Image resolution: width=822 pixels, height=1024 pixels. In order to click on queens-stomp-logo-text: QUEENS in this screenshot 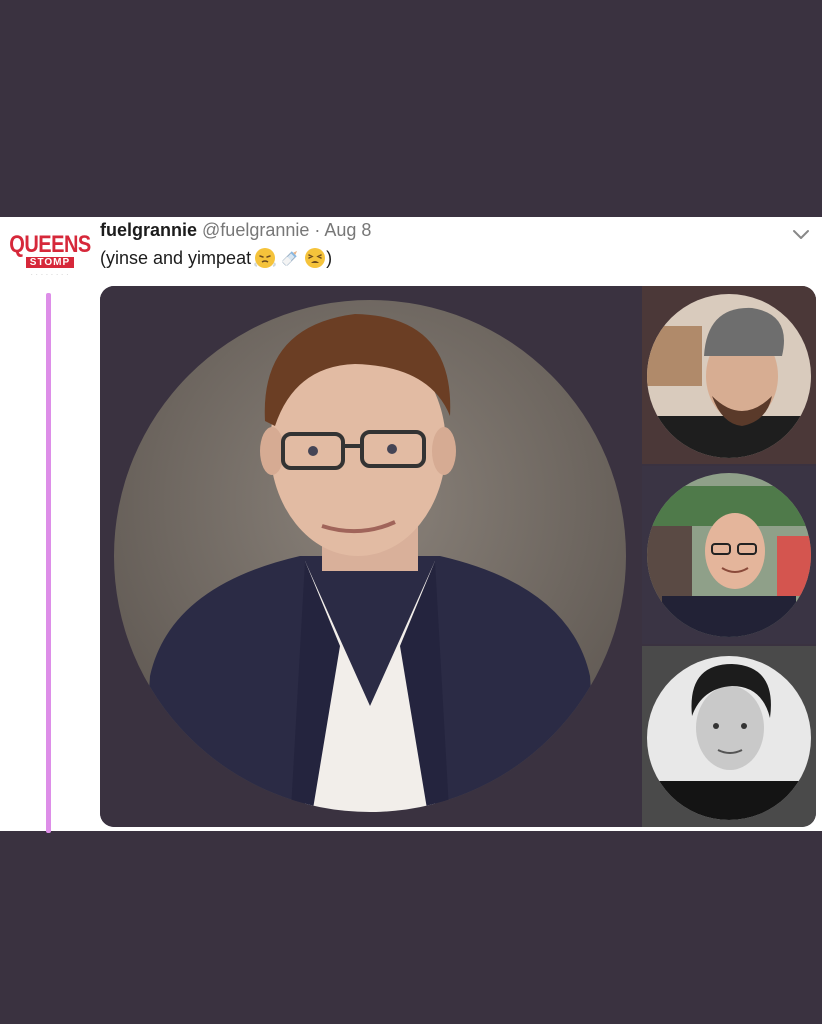, I will do `click(50, 244)`.